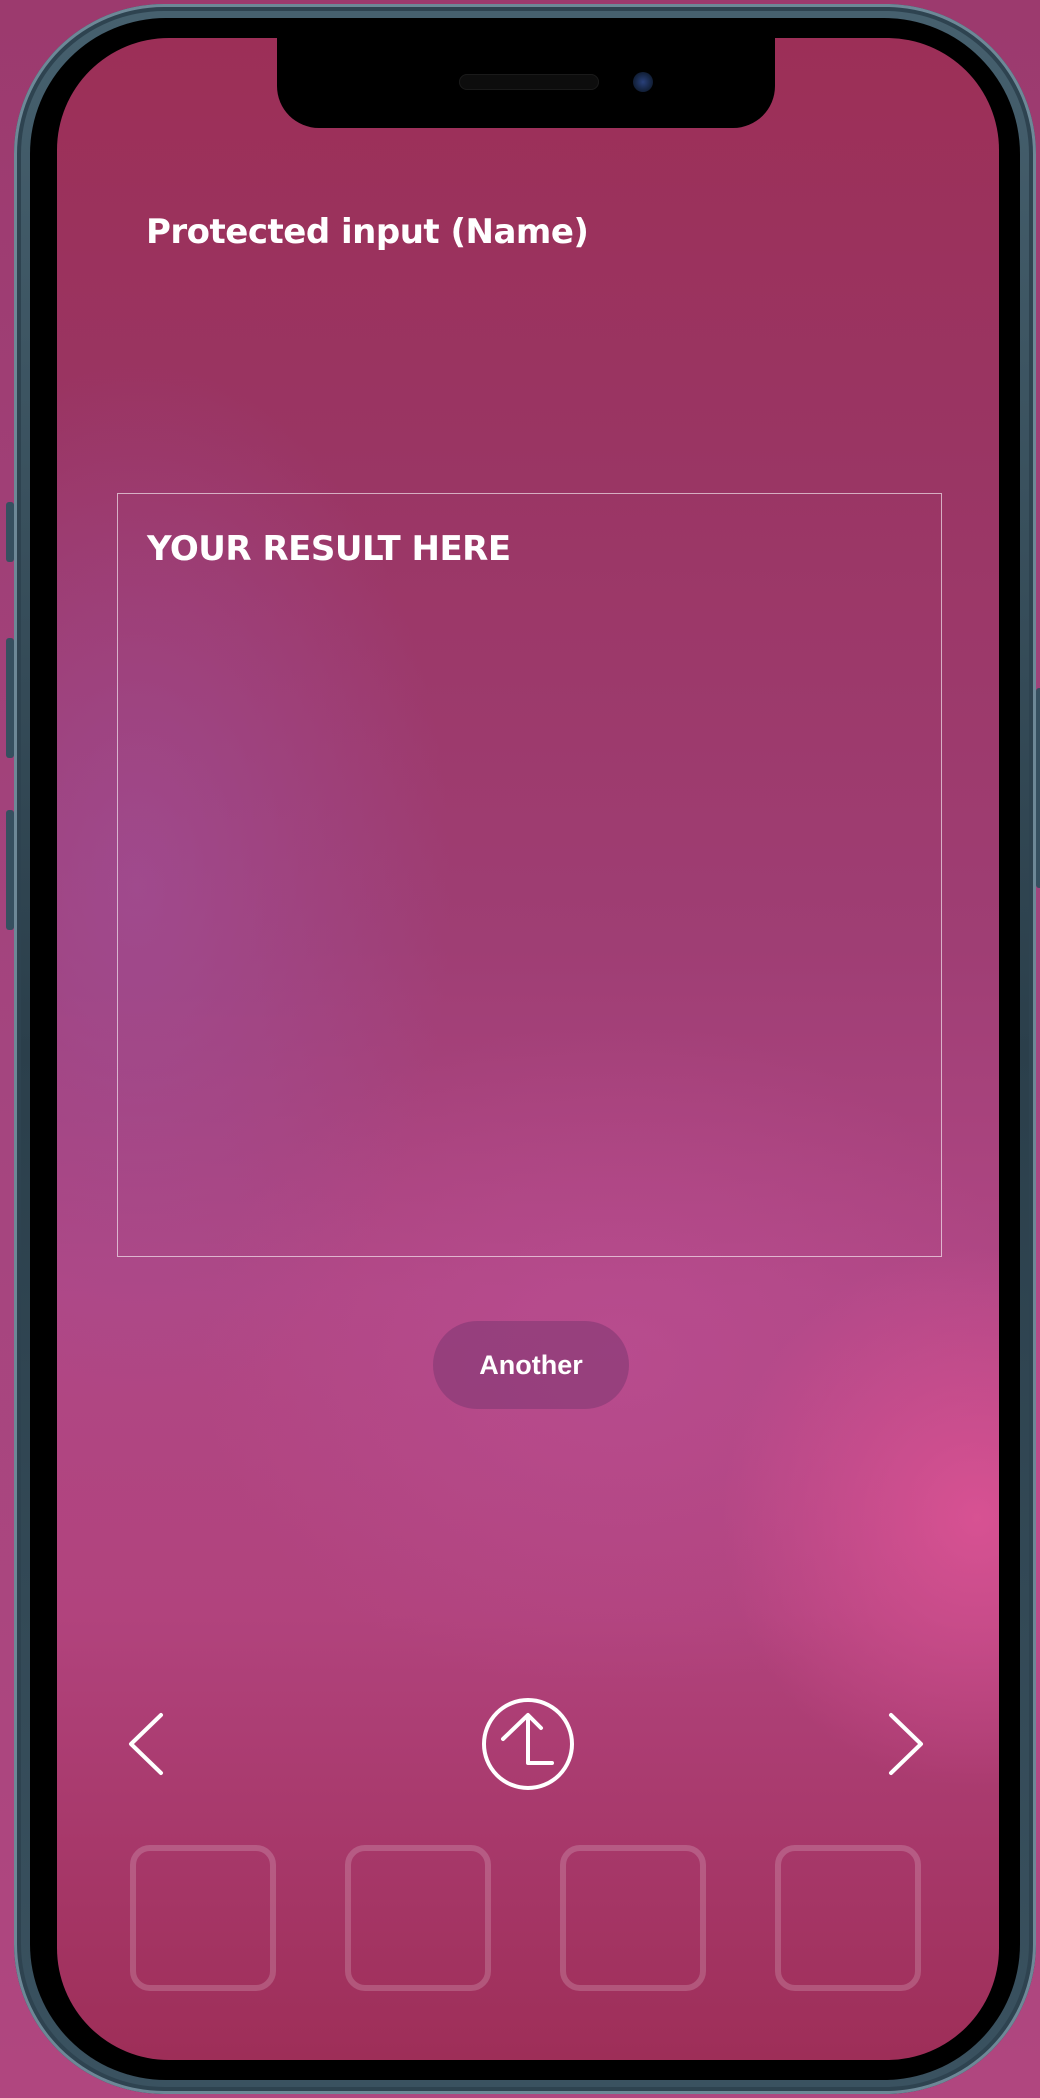  Describe the element at coordinates (329, 549) in the screenshot. I see `result-placeholder: YOUR RESULT HERE` at that location.